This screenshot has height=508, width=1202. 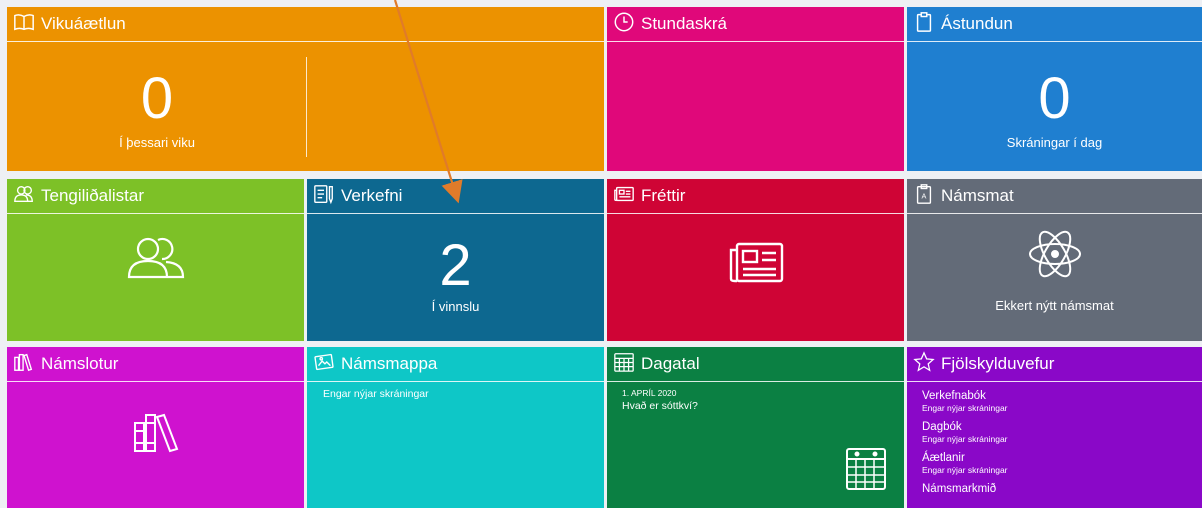 I want to click on tile-title: Tengiliðalistar, so click(x=92, y=195).